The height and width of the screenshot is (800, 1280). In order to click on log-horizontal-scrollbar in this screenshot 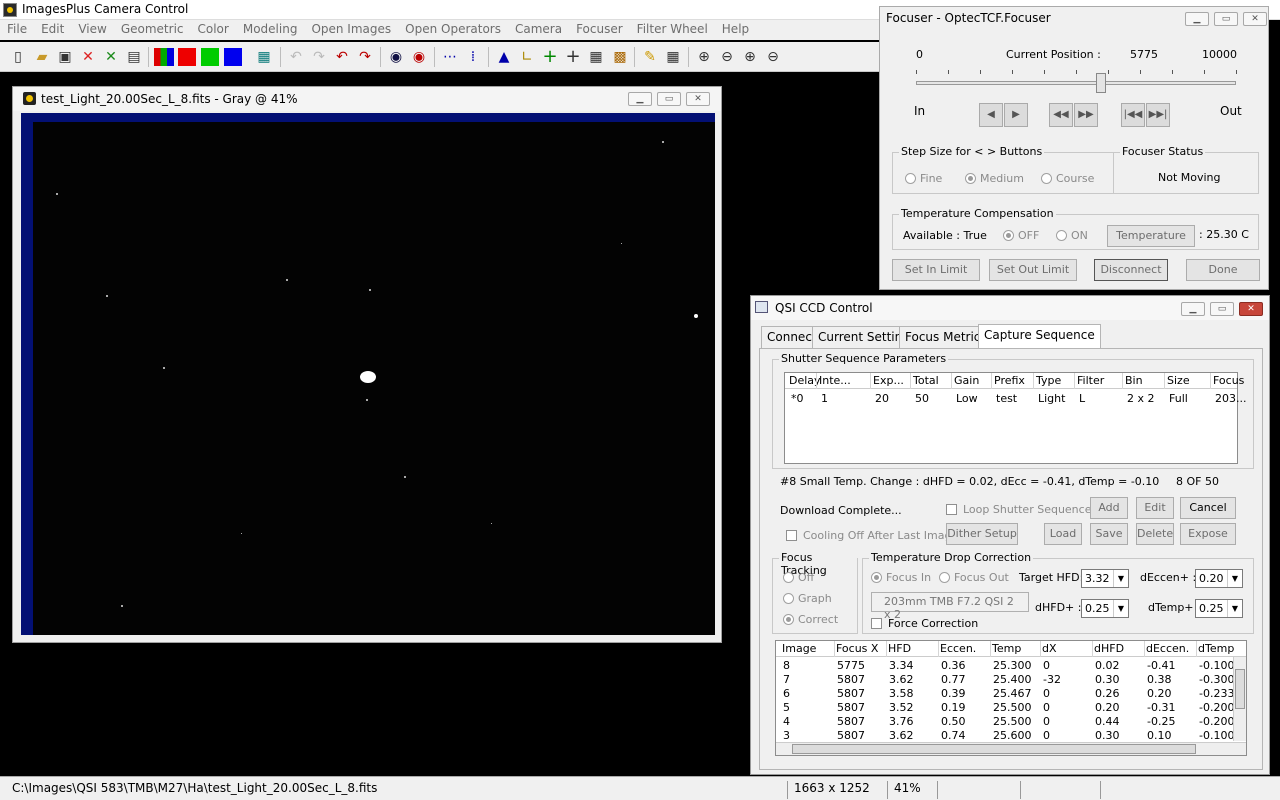, I will do `click(1011, 748)`.